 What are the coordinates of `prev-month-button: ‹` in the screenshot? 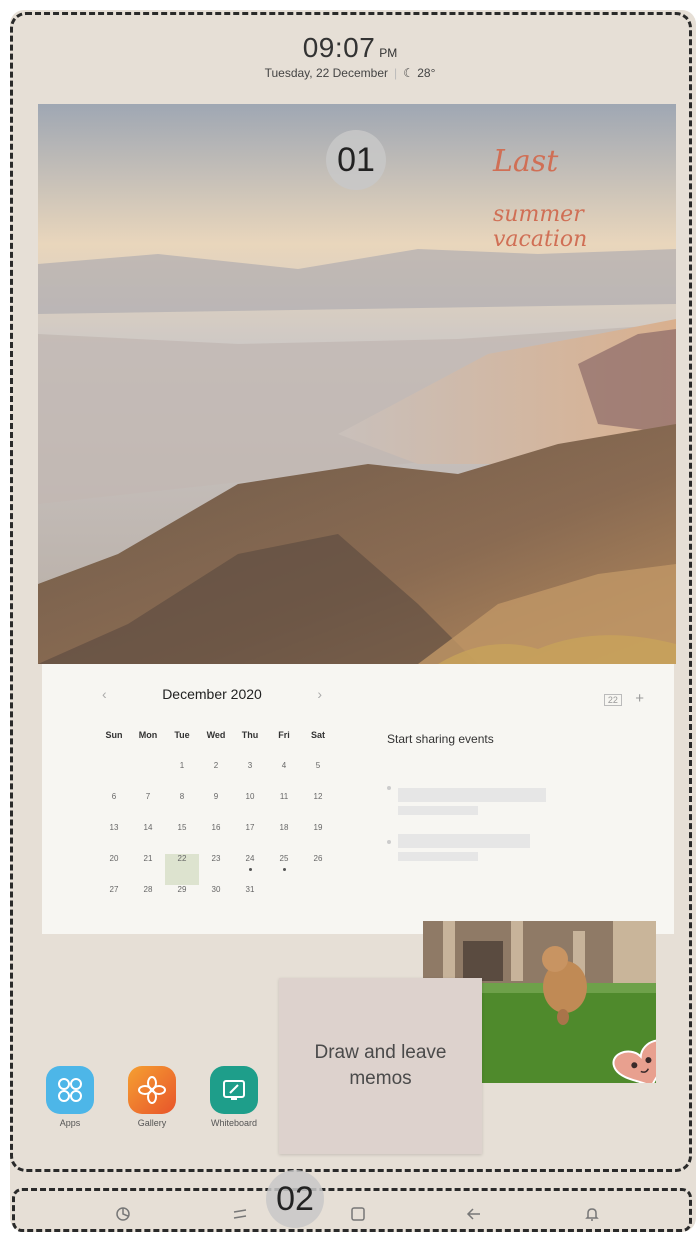 It's located at (104, 694).